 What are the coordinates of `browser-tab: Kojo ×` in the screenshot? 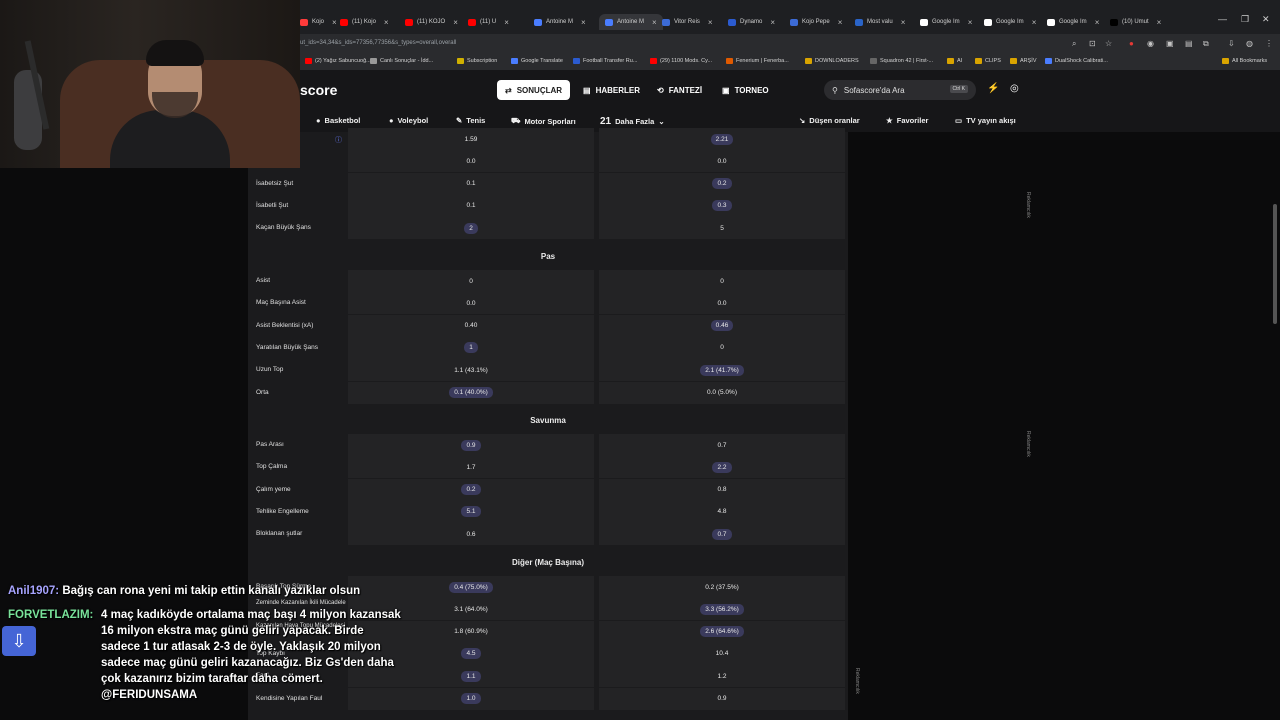 It's located at (318, 22).